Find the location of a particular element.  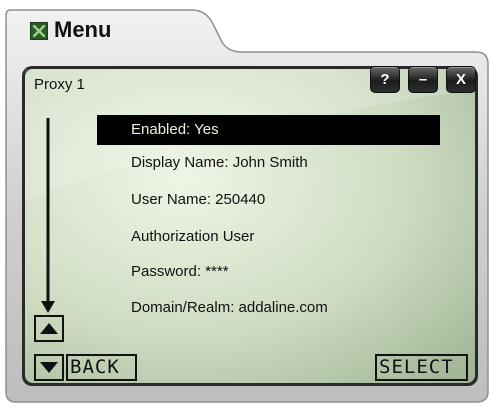

triangle-up-icon is located at coordinates (49, 328).